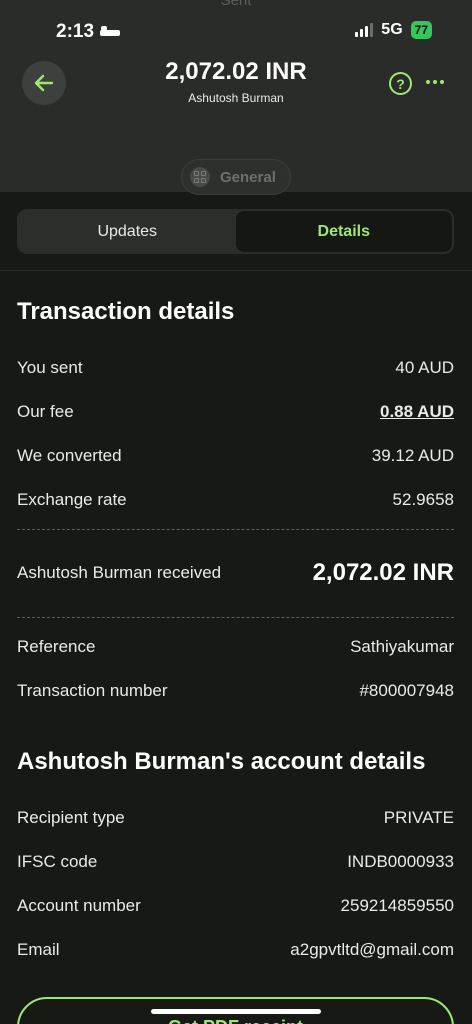 The width and height of the screenshot is (472, 1024). What do you see at coordinates (343, 231) in the screenshot?
I see `tab-details: Details` at bounding box center [343, 231].